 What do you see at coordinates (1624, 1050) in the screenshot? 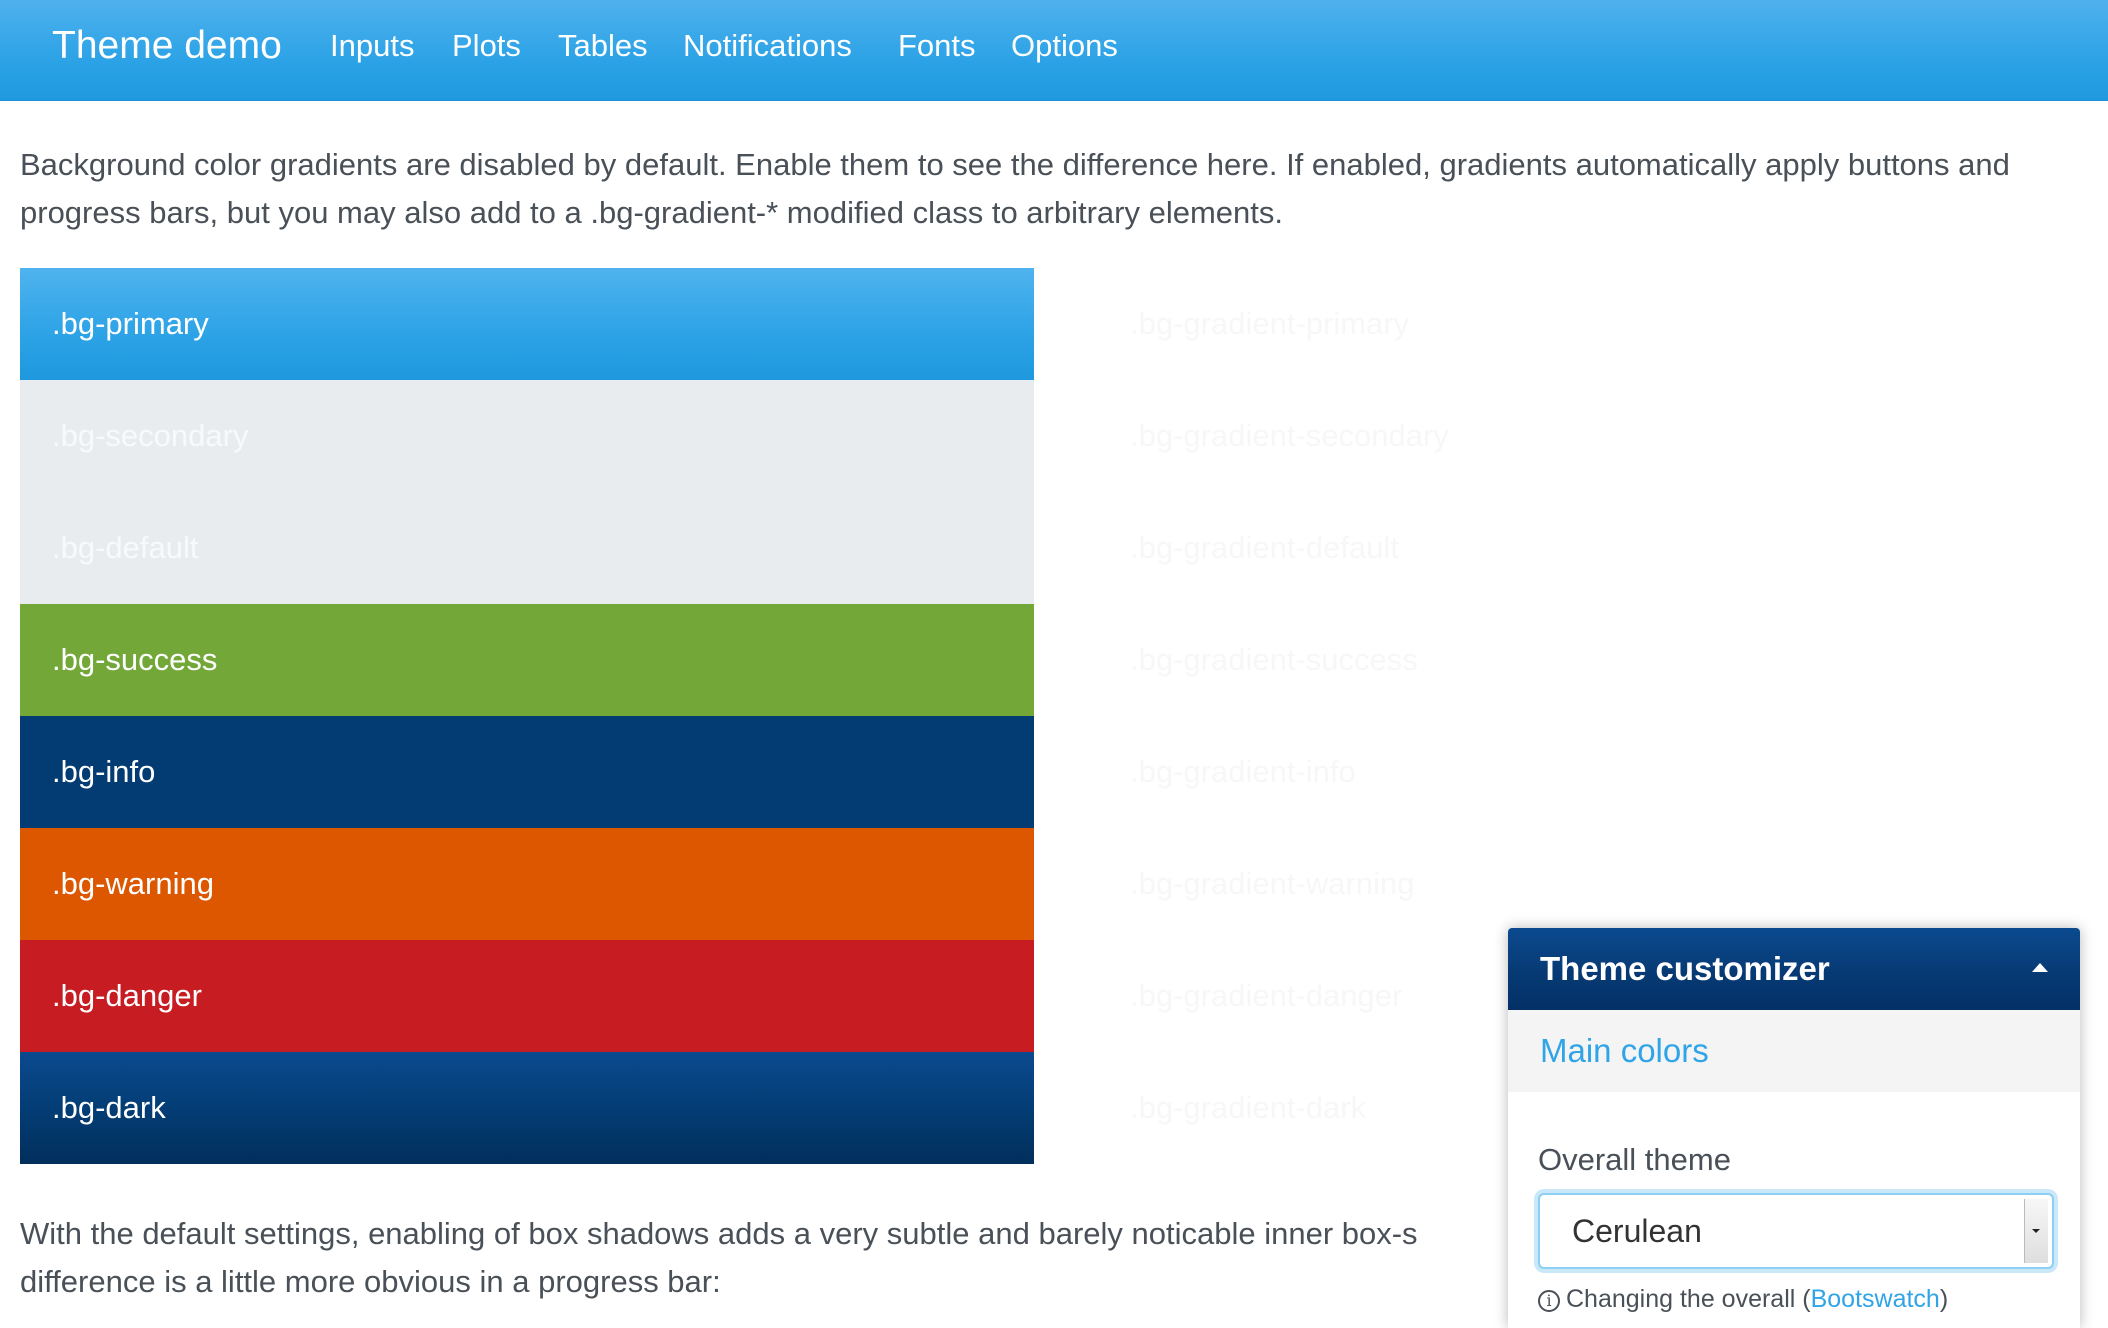
I see `main-colors-title: Main colors` at bounding box center [1624, 1050].